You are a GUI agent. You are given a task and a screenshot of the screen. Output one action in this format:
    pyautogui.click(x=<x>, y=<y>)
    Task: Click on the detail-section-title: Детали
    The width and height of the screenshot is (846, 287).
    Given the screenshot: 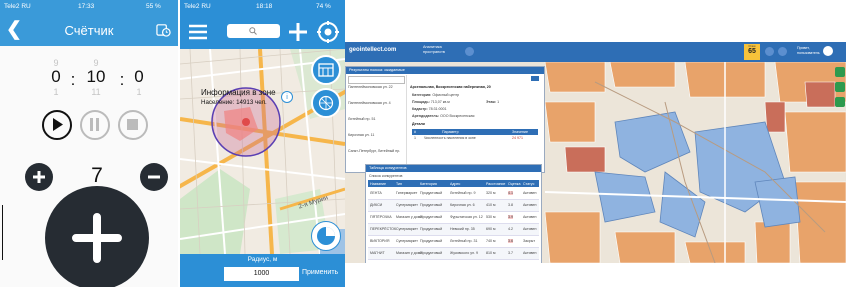 What is the action you would take?
    pyautogui.click(x=418, y=124)
    